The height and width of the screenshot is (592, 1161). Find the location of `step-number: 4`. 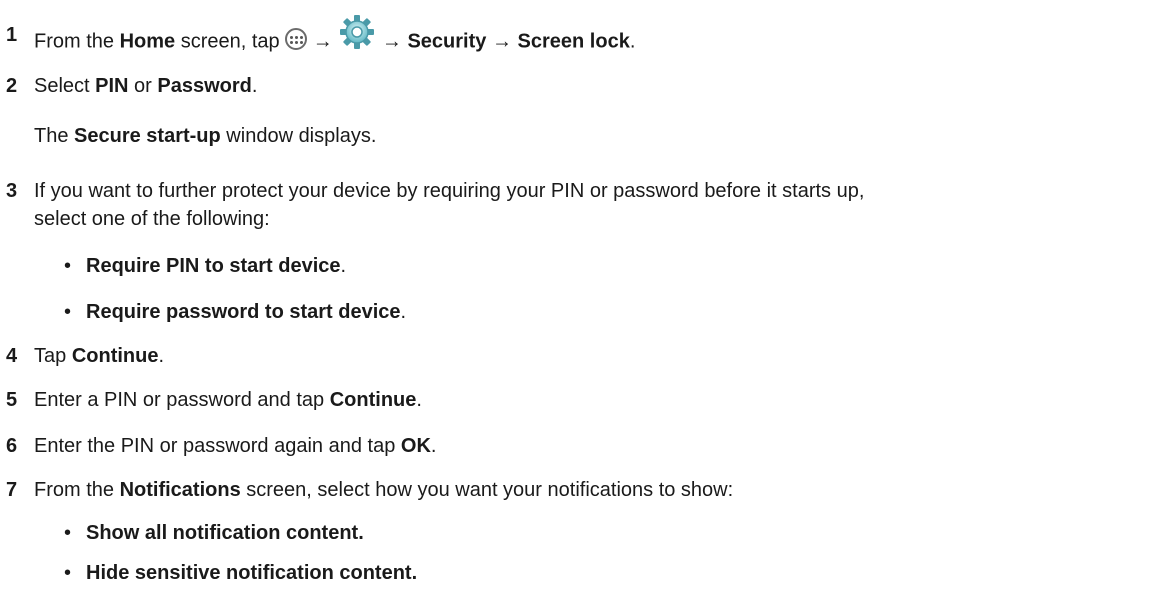

step-number: 4 is located at coordinates (12, 356).